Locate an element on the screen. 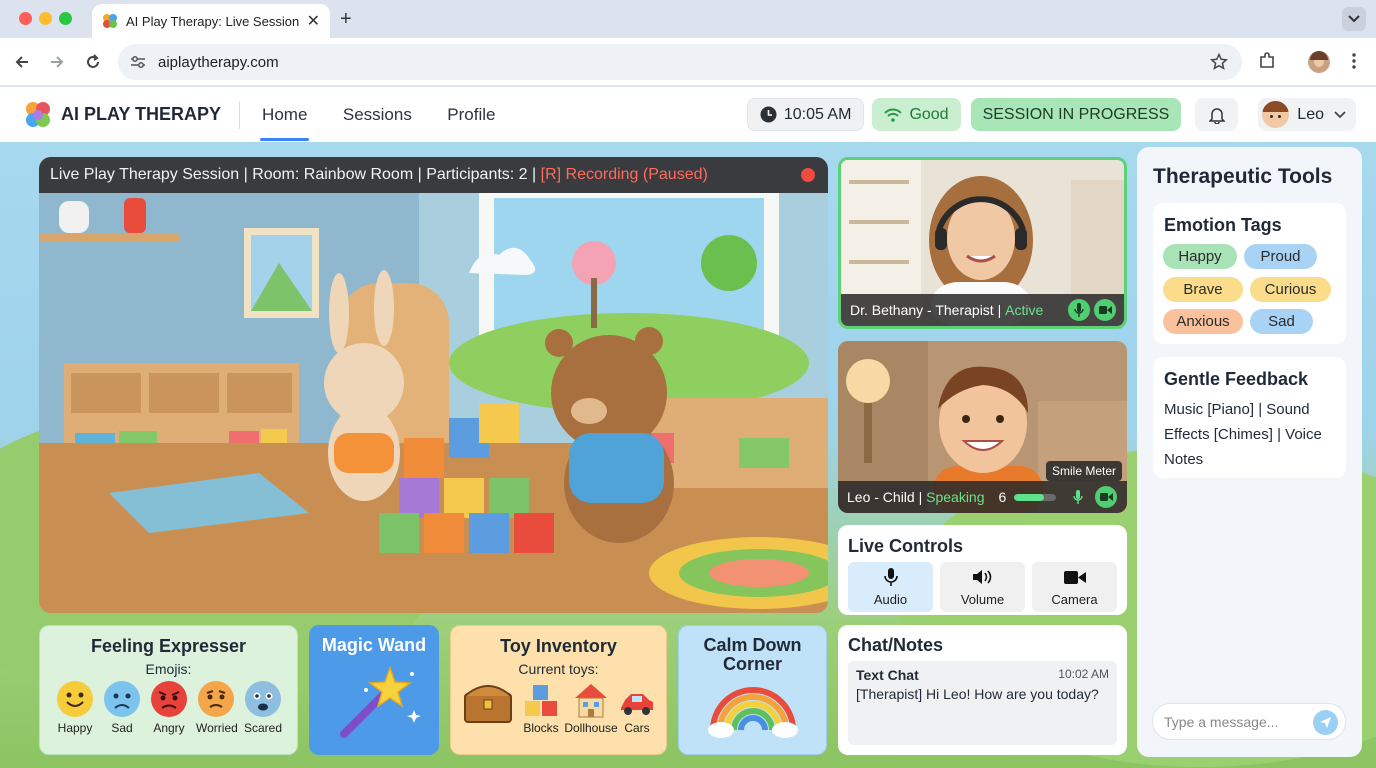 Image resolution: width=1376 pixels, height=768 pixels. therapist-camera-button is located at coordinates (1105, 310).